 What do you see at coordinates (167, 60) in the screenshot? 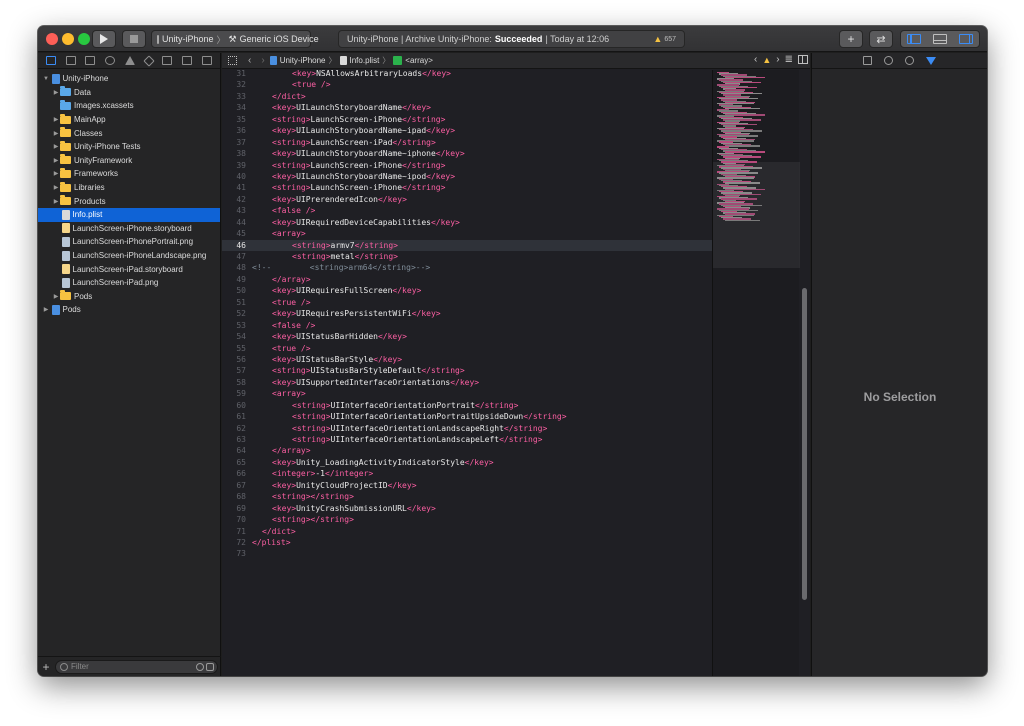
I see `debug-navigator-tab-icon` at bounding box center [167, 60].